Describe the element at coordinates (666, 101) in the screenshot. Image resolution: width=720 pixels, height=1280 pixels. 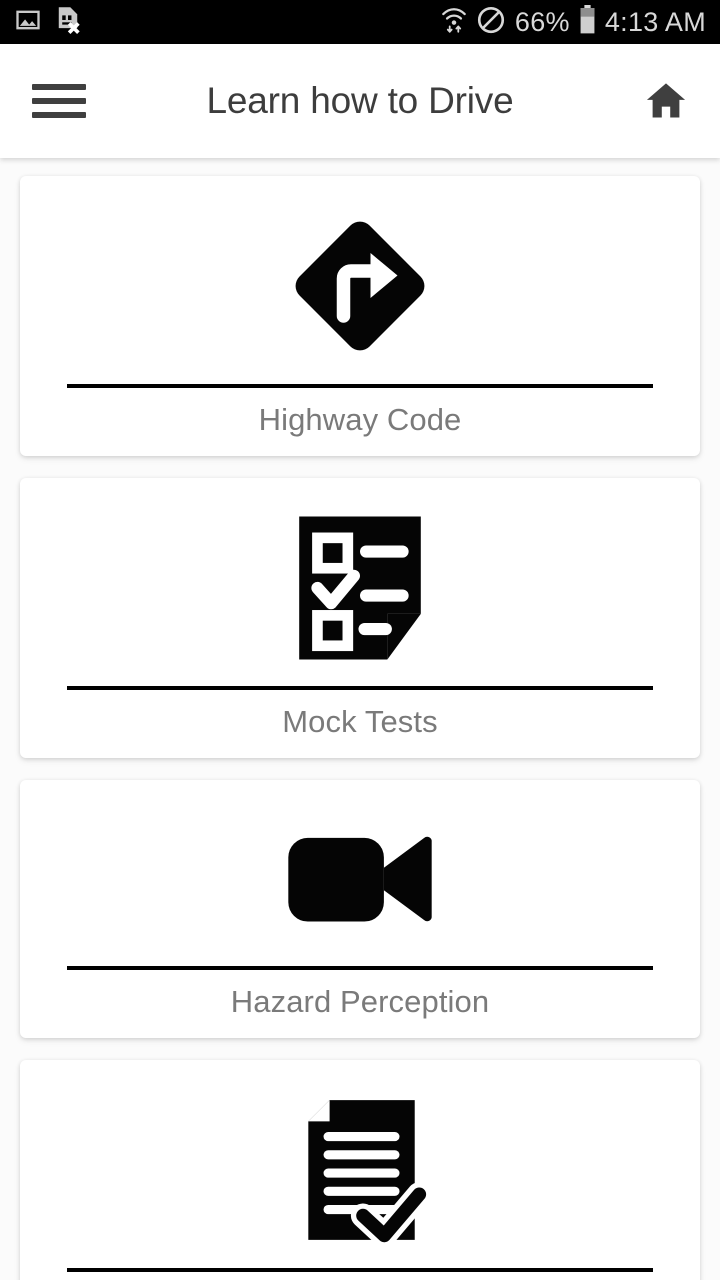
I see `home-icon` at that location.